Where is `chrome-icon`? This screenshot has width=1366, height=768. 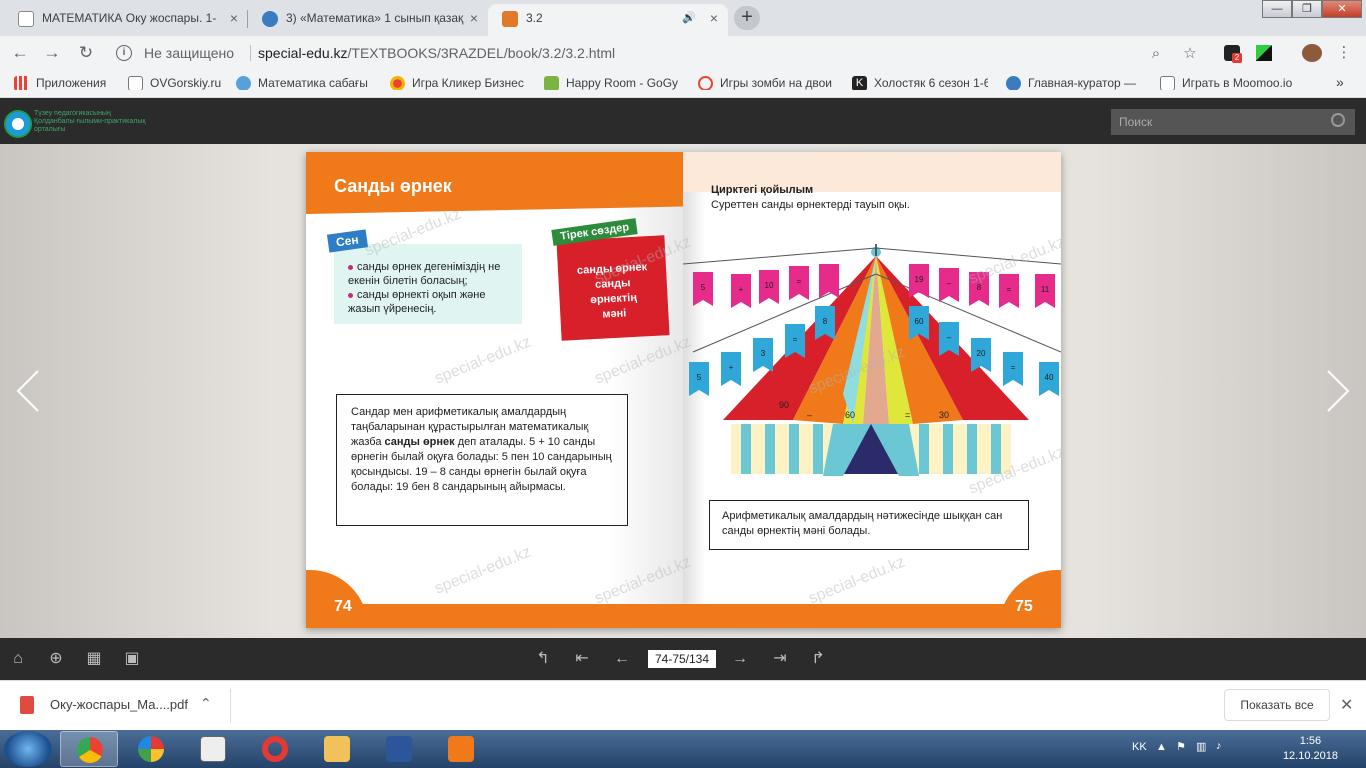 chrome-icon is located at coordinates (90, 750).